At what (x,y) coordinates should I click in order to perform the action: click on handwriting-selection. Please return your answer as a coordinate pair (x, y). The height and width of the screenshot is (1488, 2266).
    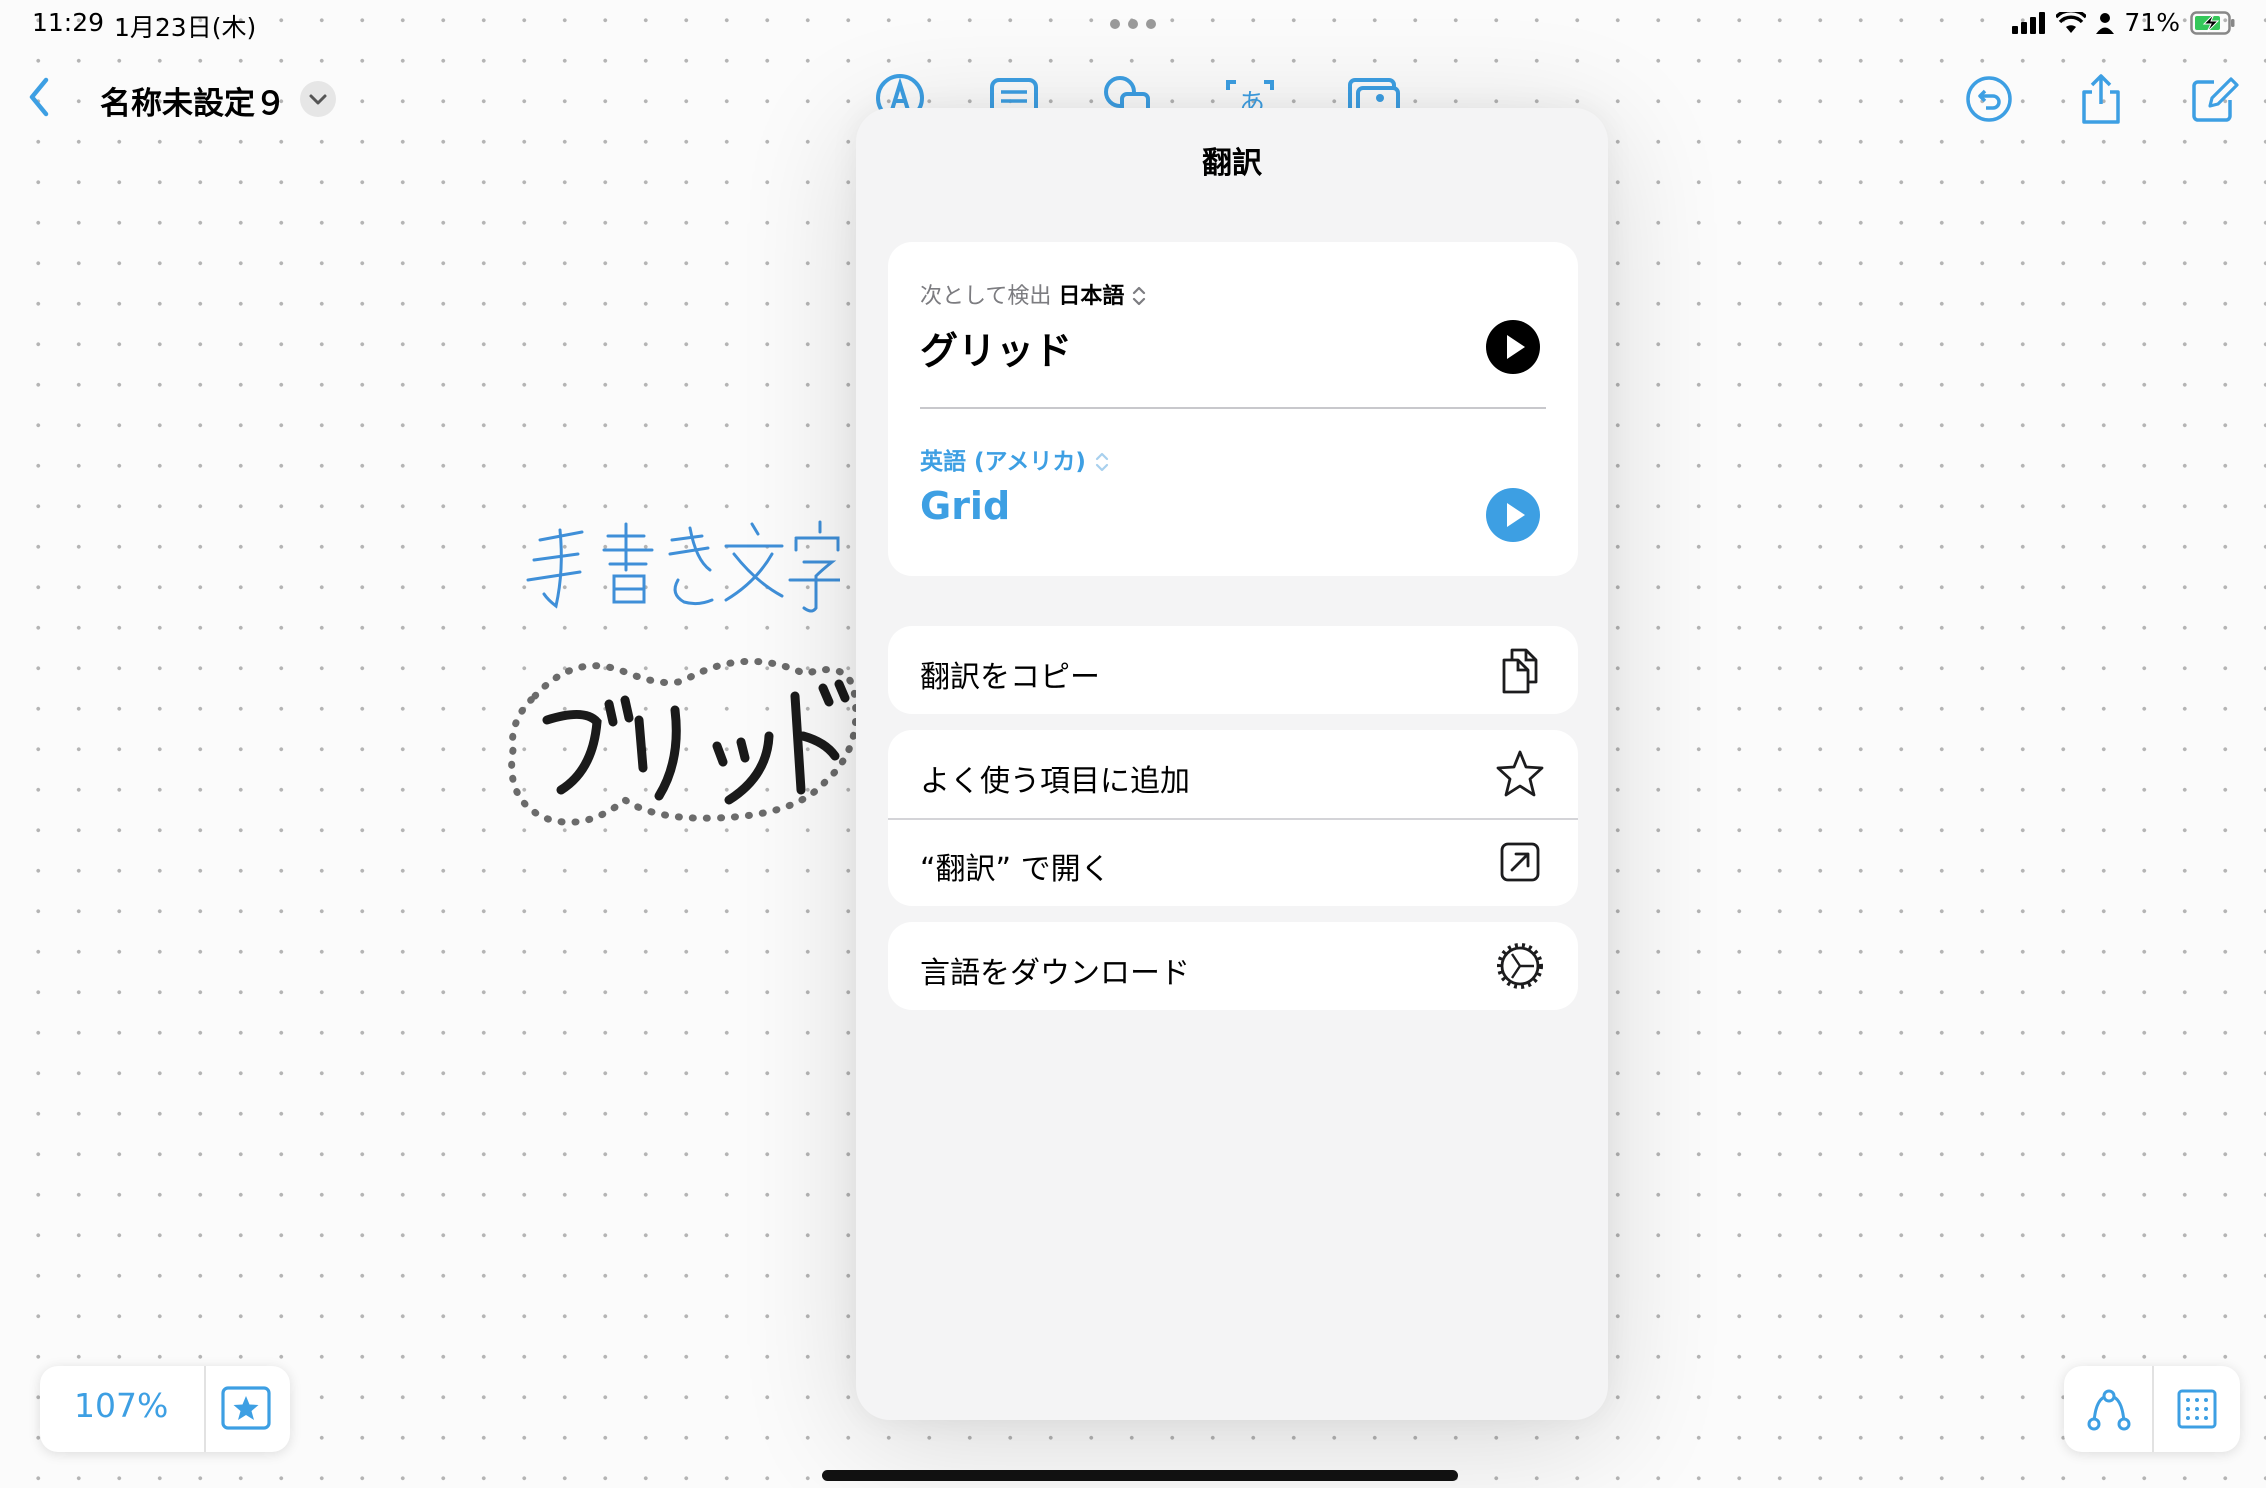
    Looking at the image, I should click on (690, 747).